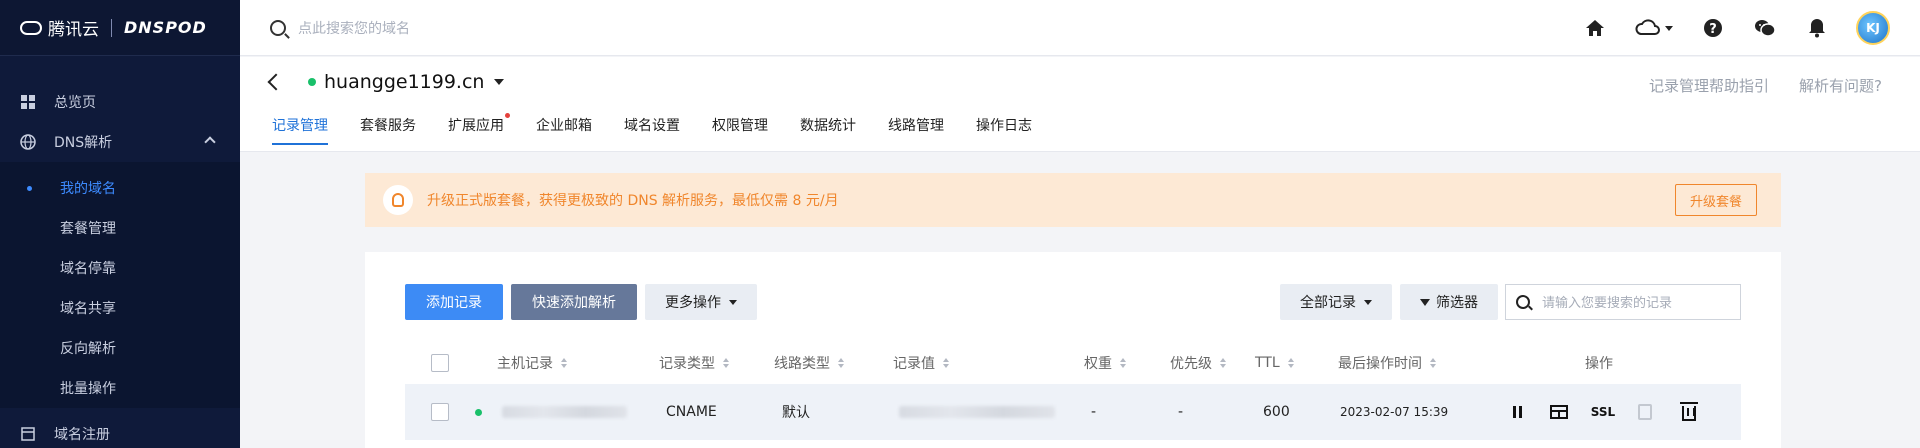 This screenshot has height=448, width=1920. What do you see at coordinates (88, 389) in the screenshot?
I see `sidebar-item-label: 批量操作` at bounding box center [88, 389].